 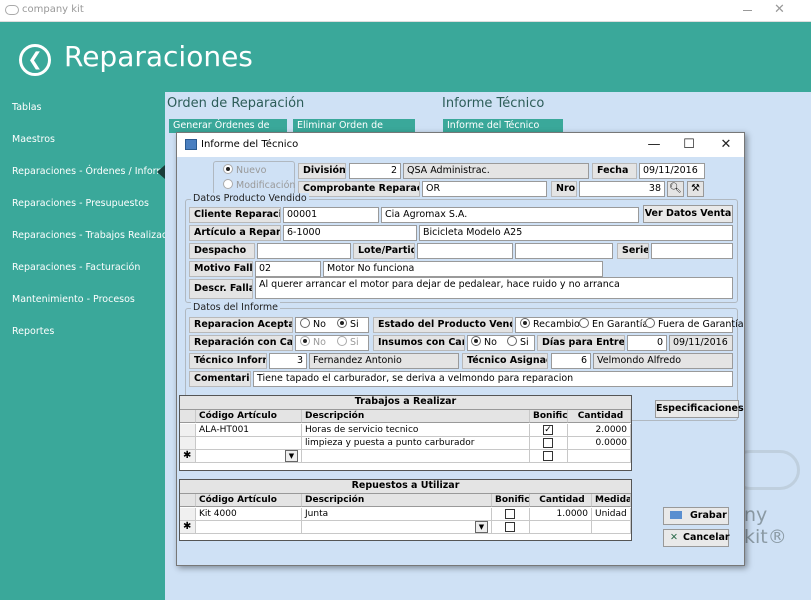 I want to click on generar-ordenes-button: Generar Órdenes de, so click(x=228, y=126).